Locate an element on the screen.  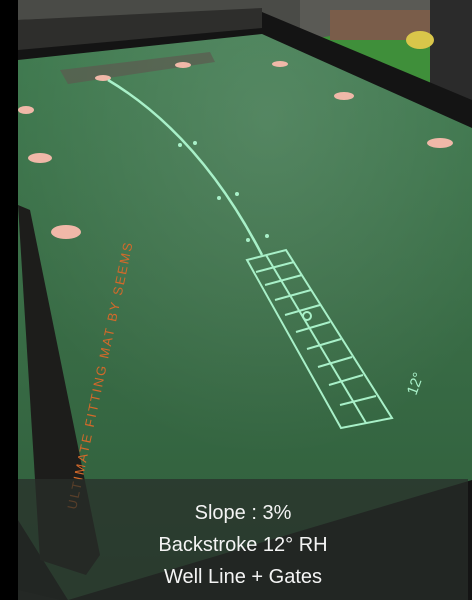
caption-slope: Slope : 3% is located at coordinates (243, 513).